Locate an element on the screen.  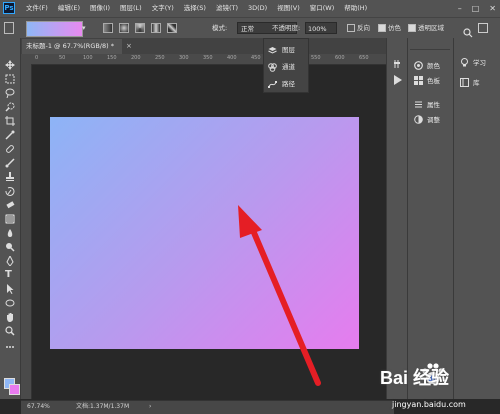
paths-panel-button: 路径 is located at coordinates (281, 83).